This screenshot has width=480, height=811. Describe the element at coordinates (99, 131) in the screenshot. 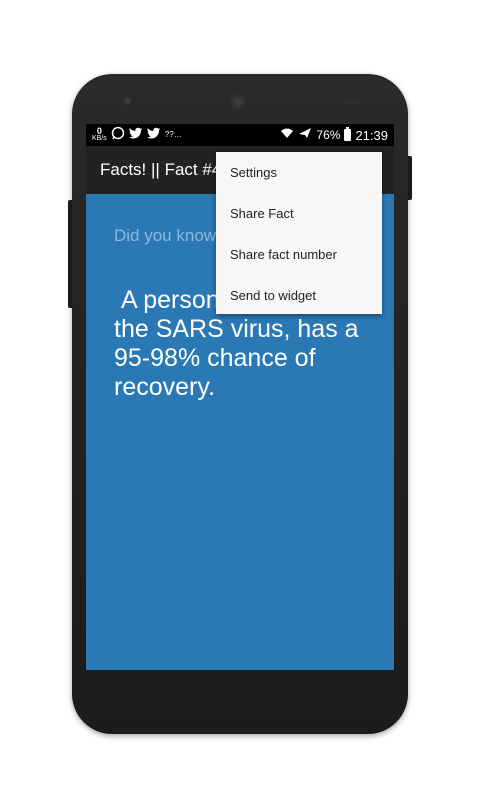

I see `network-speed-value: 0` at that location.